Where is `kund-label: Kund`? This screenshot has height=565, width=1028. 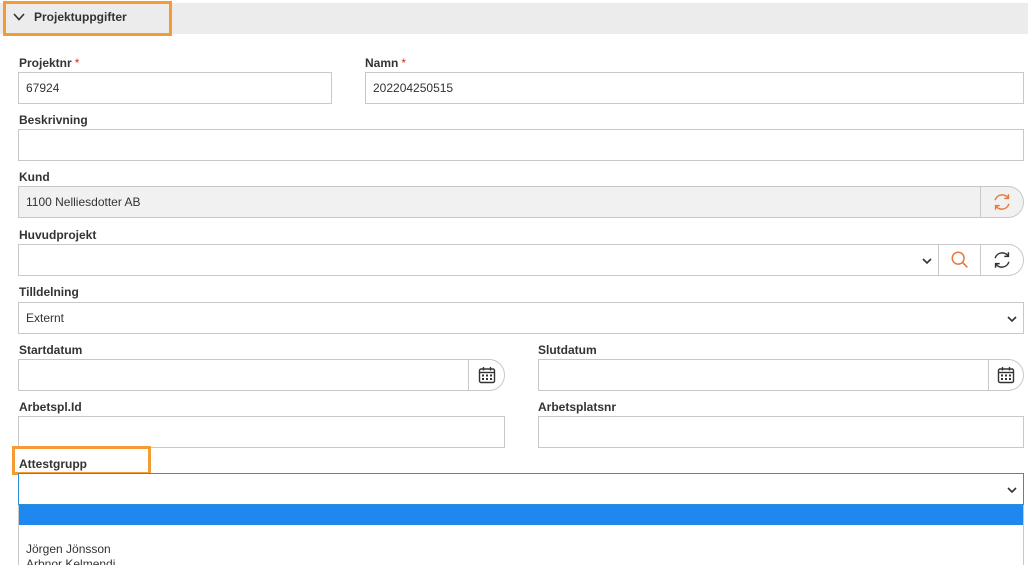 kund-label: Kund is located at coordinates (34, 177).